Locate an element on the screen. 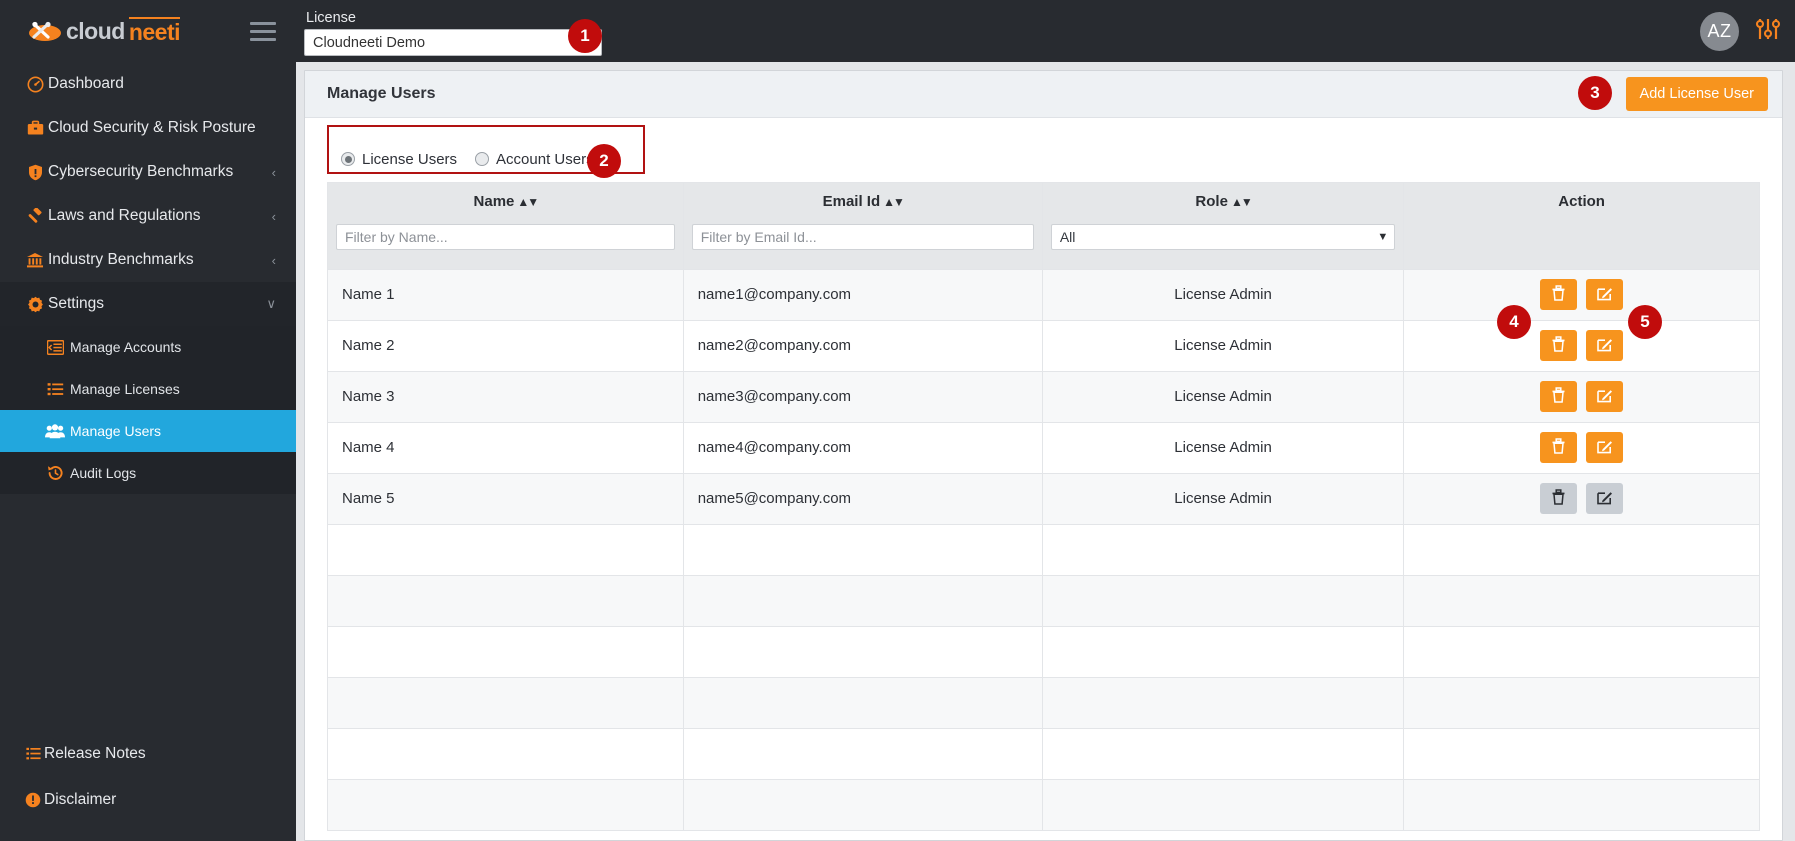 The image size is (1795, 841). column-header-label: Action is located at coordinates (1581, 201).